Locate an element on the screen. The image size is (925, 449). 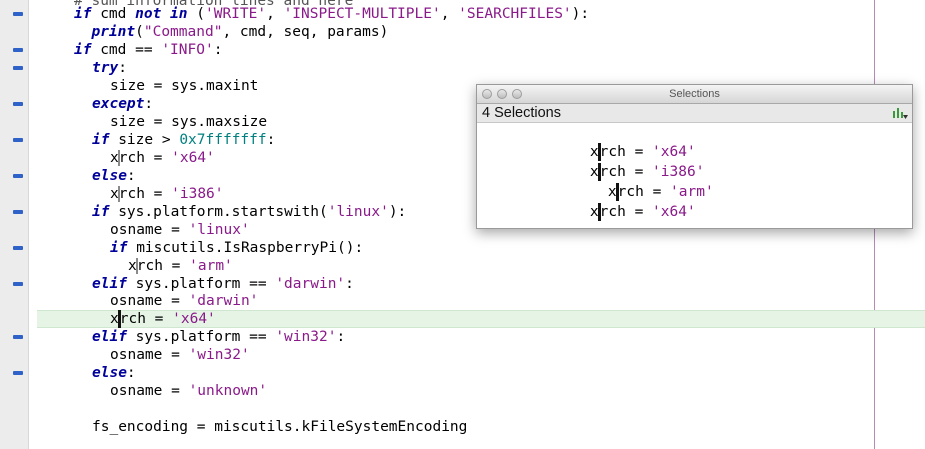
options-menu-icon is located at coordinates (900, 113).